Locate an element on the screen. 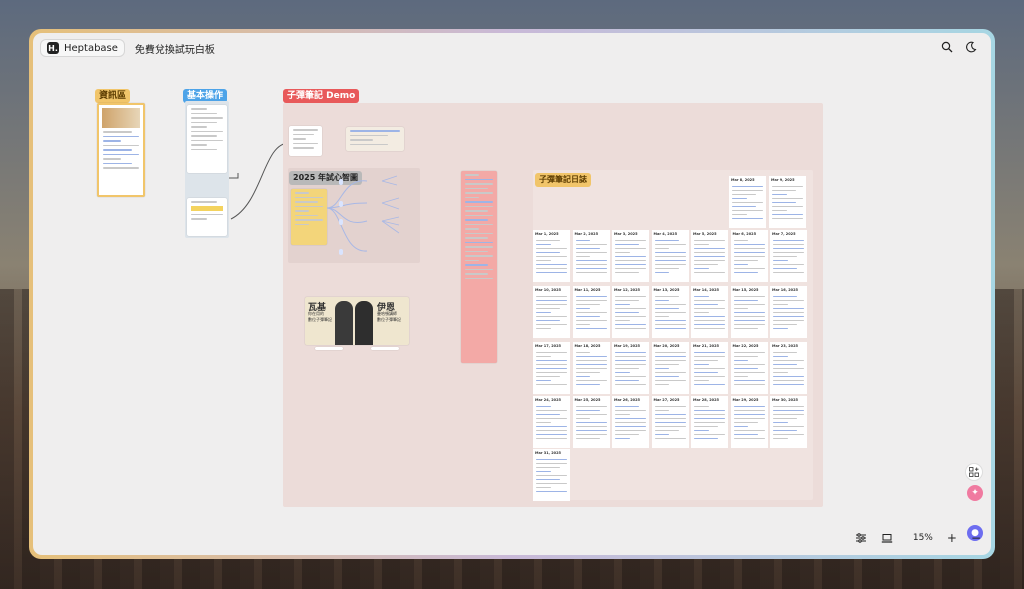 The width and height of the screenshot is (1024, 589). journal-day-card: Mar 23, 2025 is located at coordinates (788, 368).